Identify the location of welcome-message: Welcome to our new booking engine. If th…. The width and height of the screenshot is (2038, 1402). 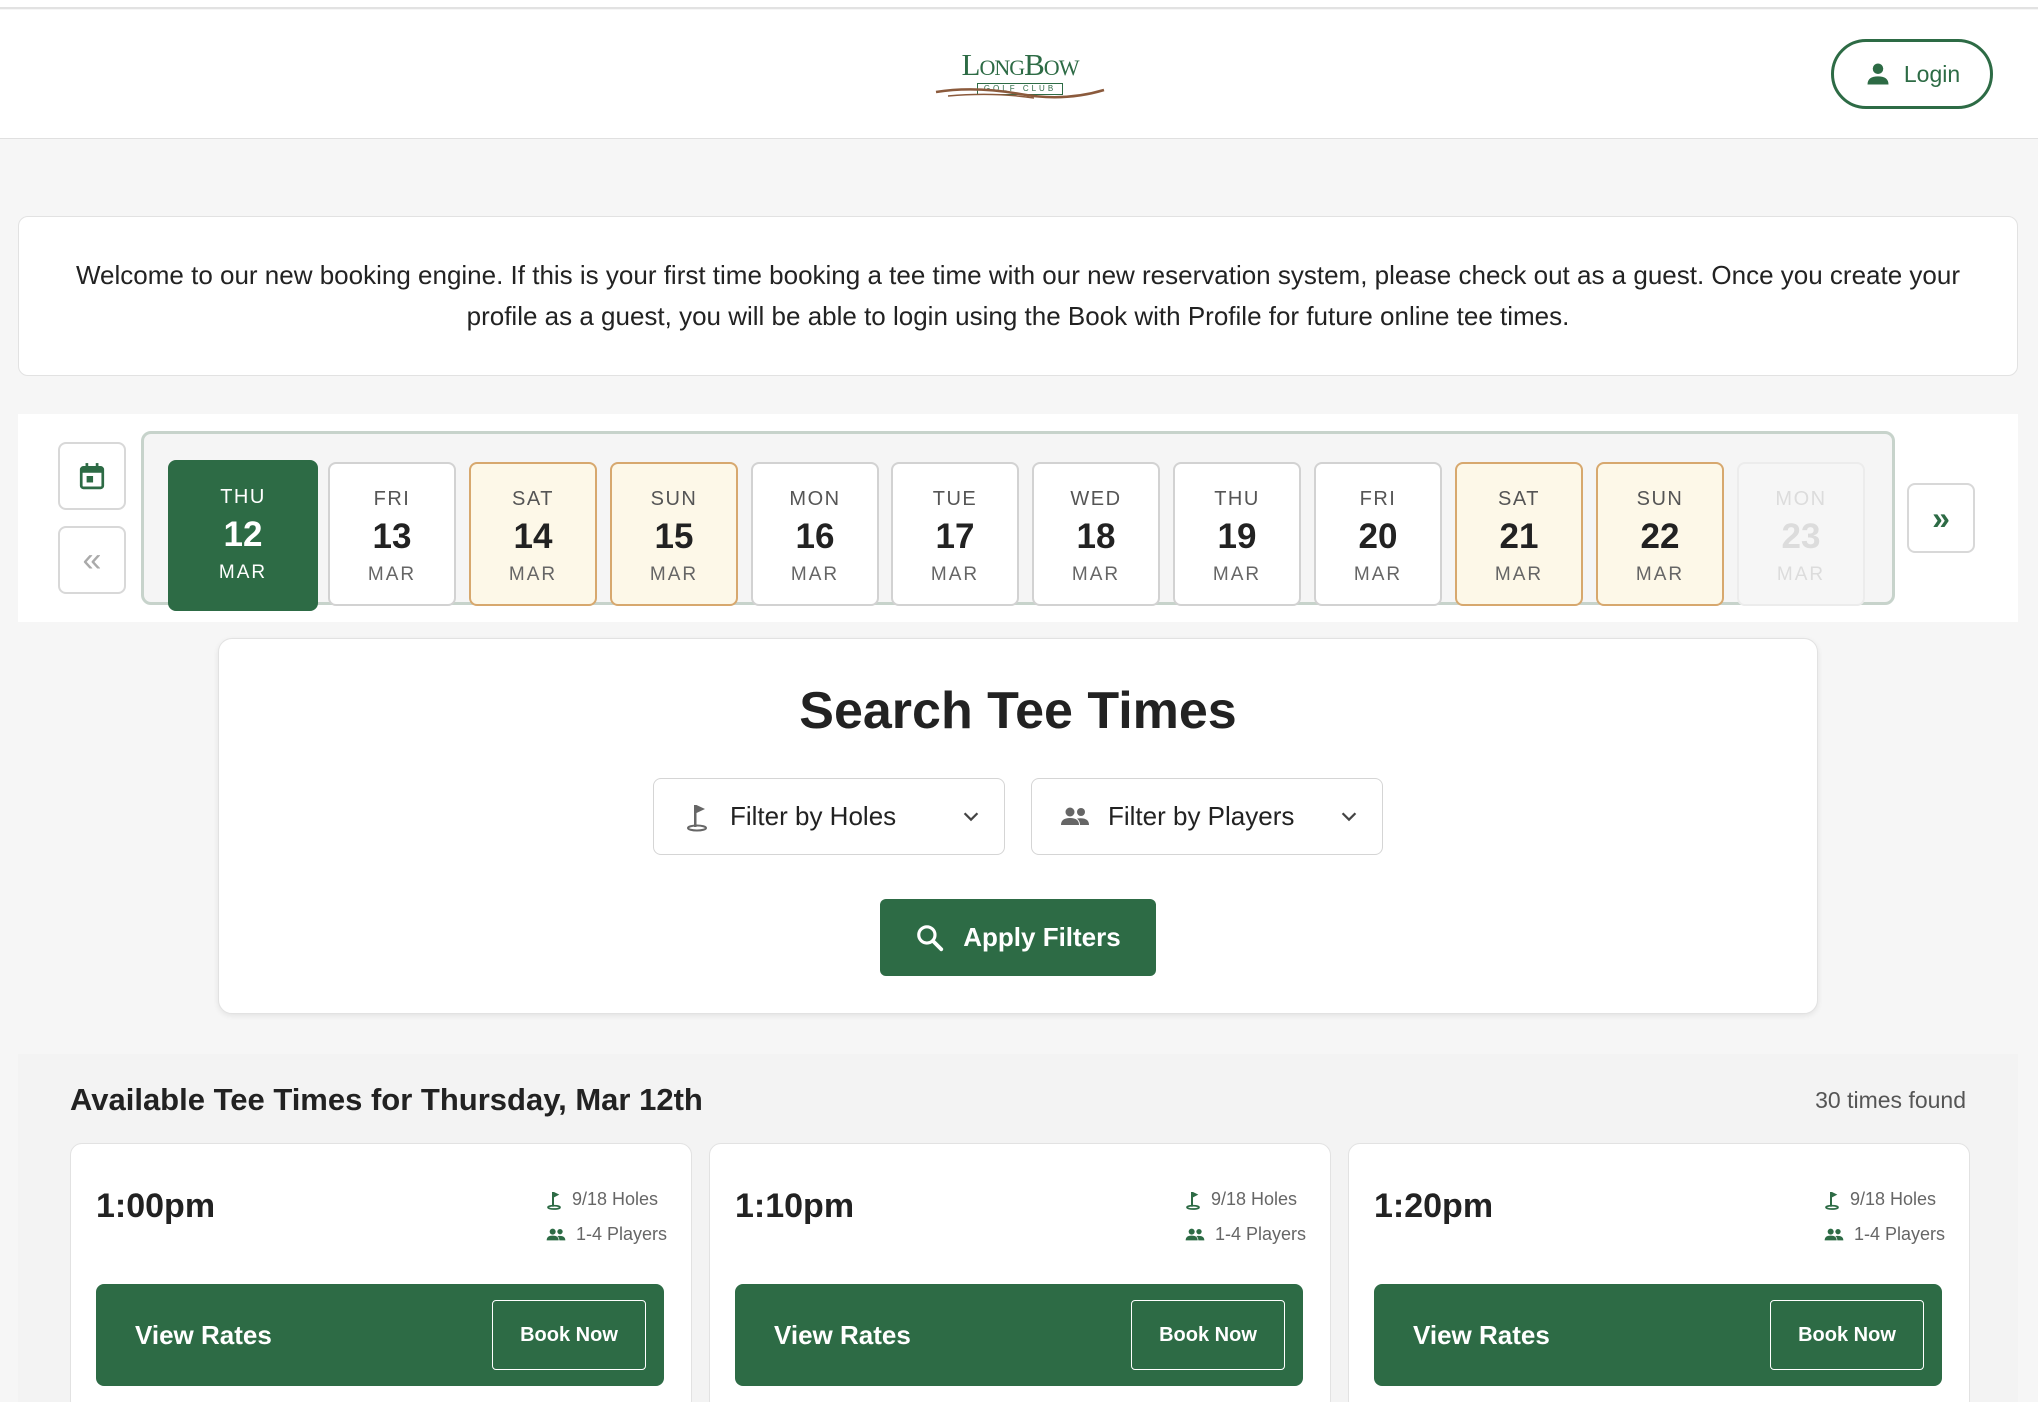
(1018, 296).